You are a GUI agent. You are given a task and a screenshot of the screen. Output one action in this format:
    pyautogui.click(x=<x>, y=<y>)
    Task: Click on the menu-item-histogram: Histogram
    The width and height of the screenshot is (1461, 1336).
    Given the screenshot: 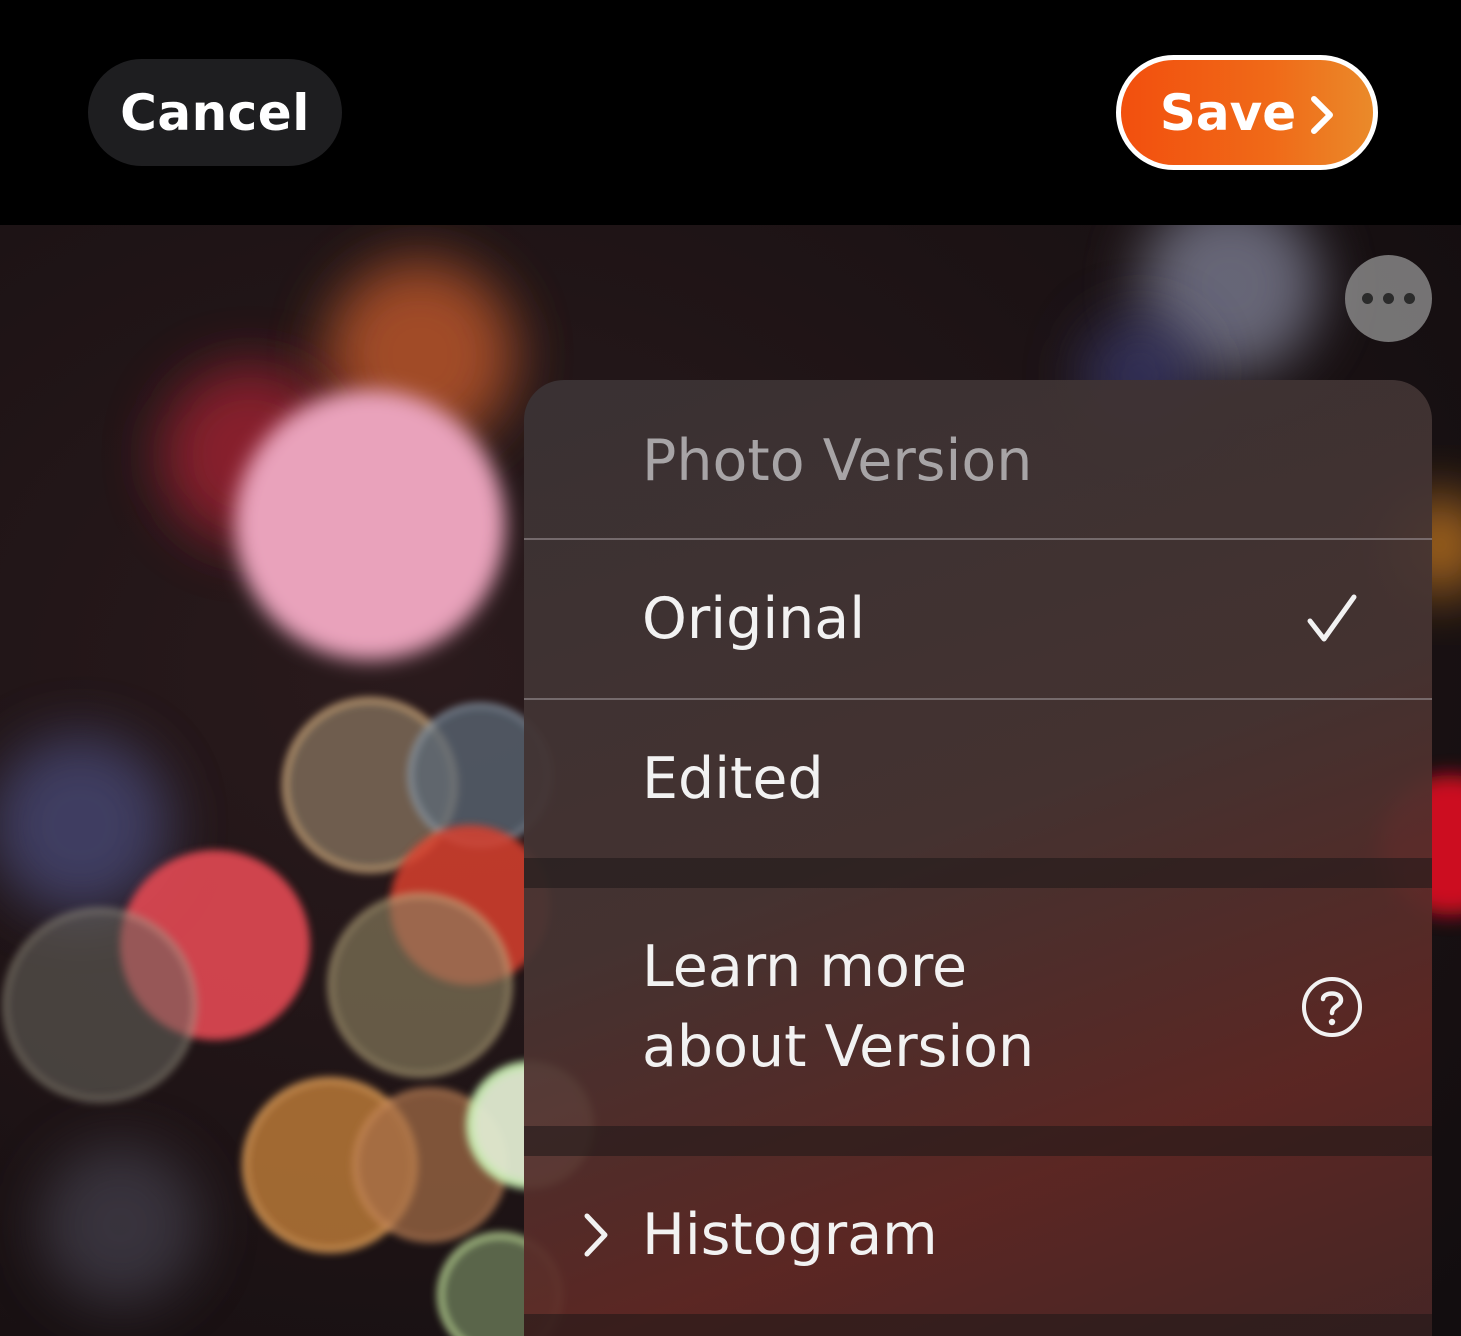 What is the action you would take?
    pyautogui.click(x=978, y=1235)
    